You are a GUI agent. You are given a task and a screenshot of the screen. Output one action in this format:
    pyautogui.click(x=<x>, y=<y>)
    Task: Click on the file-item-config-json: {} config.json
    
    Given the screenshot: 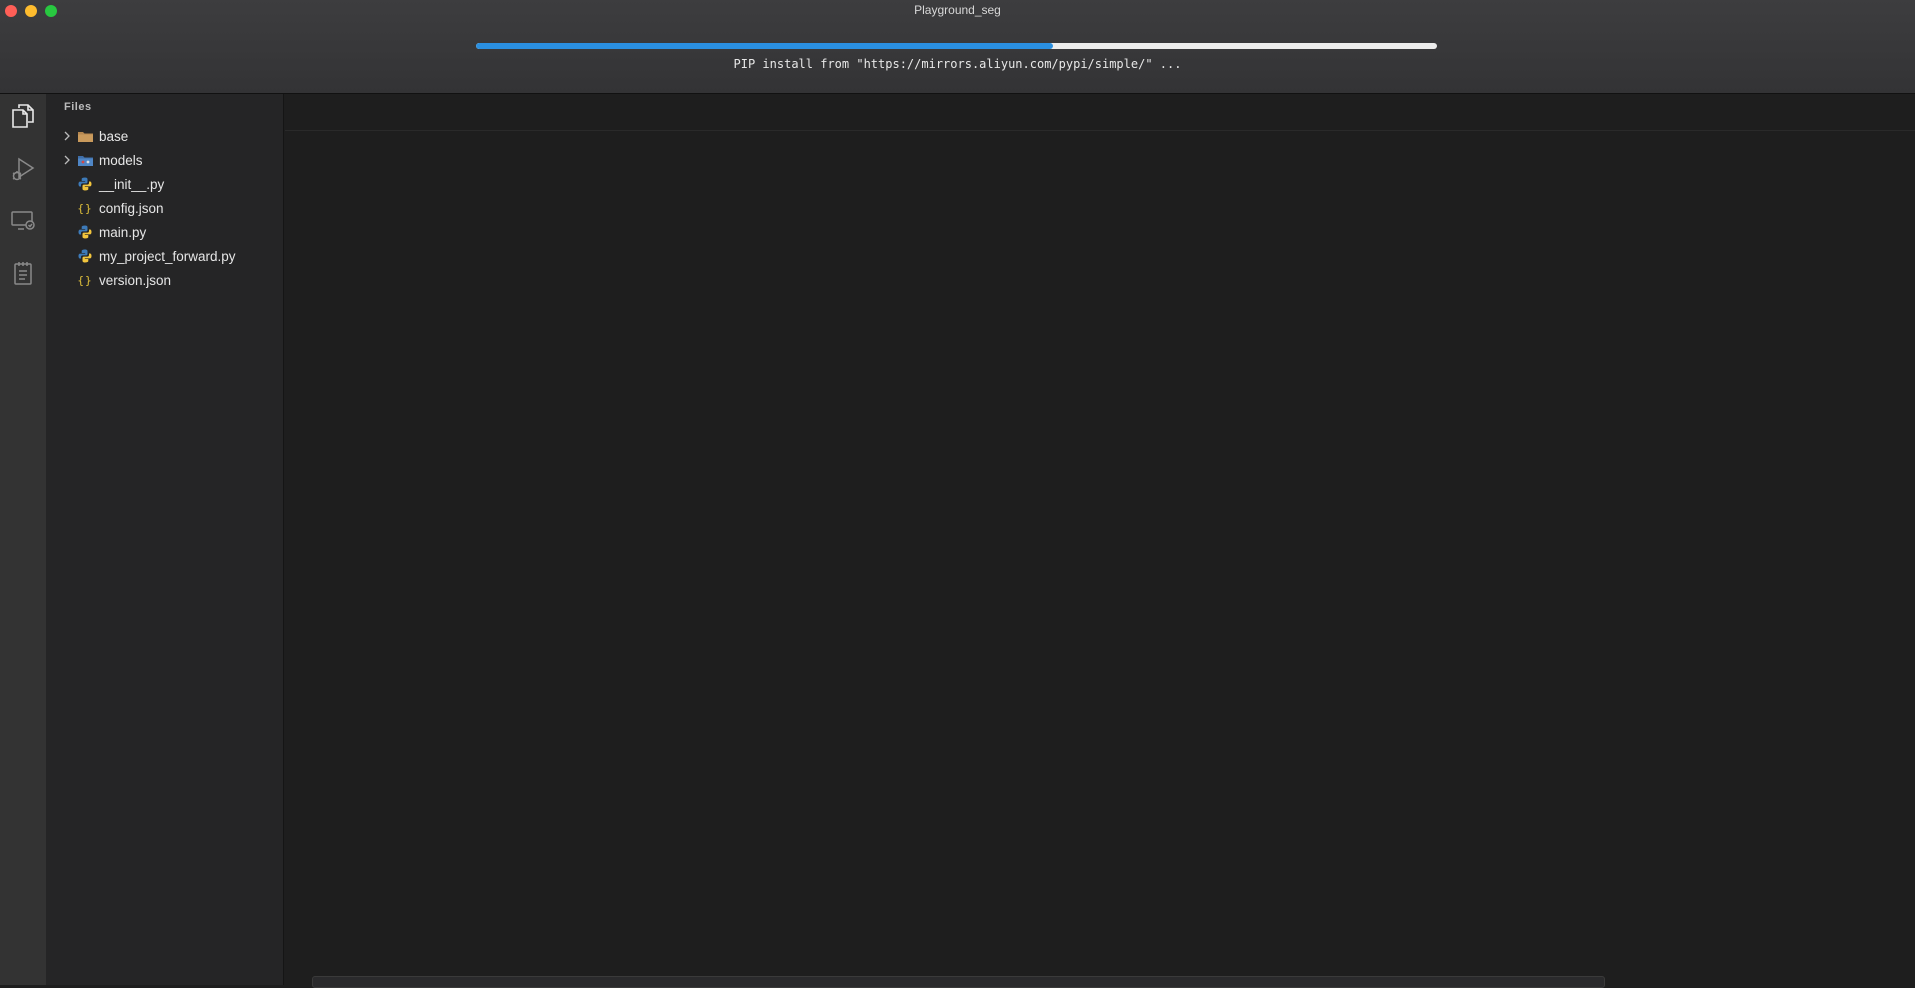 What is the action you would take?
    pyautogui.click(x=164, y=208)
    